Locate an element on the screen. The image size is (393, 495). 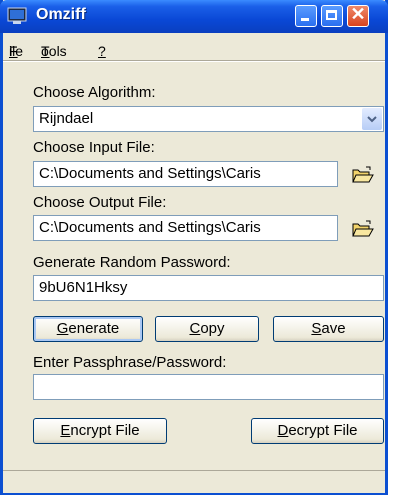
random-password-field: 9bU6N1Hksy is located at coordinates (208, 288).